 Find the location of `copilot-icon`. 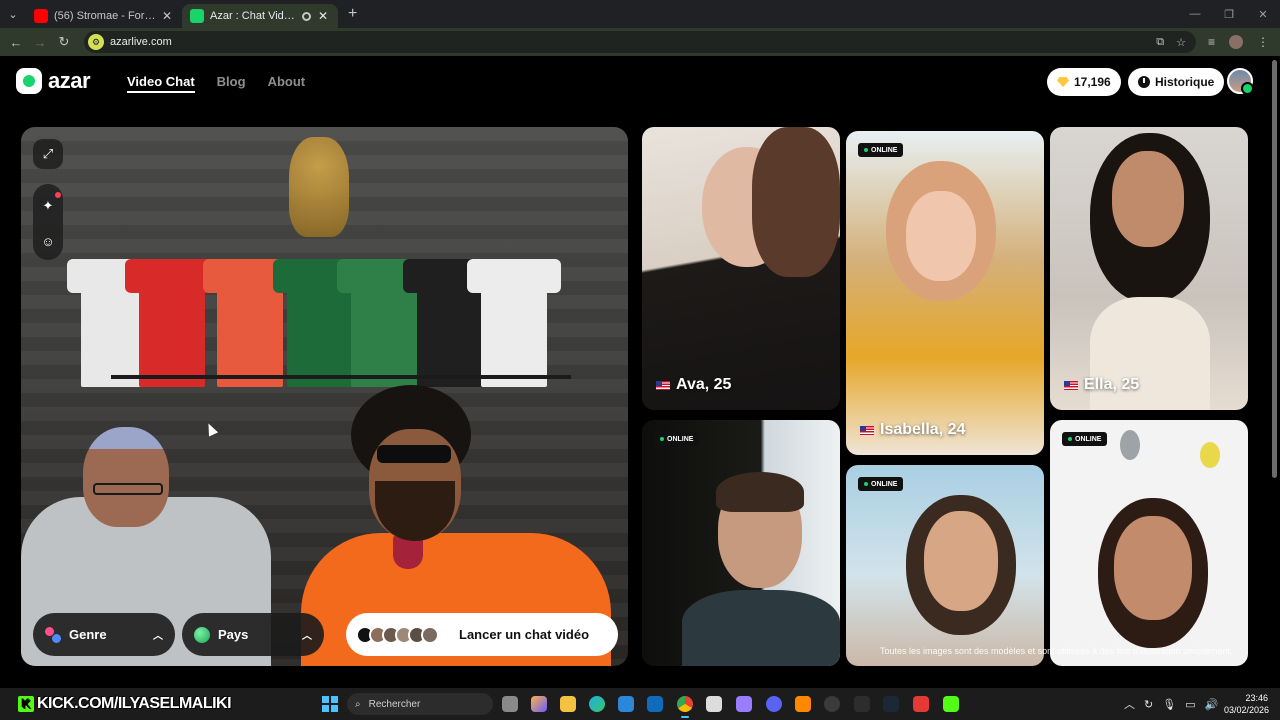

copilot-icon is located at coordinates (539, 704).